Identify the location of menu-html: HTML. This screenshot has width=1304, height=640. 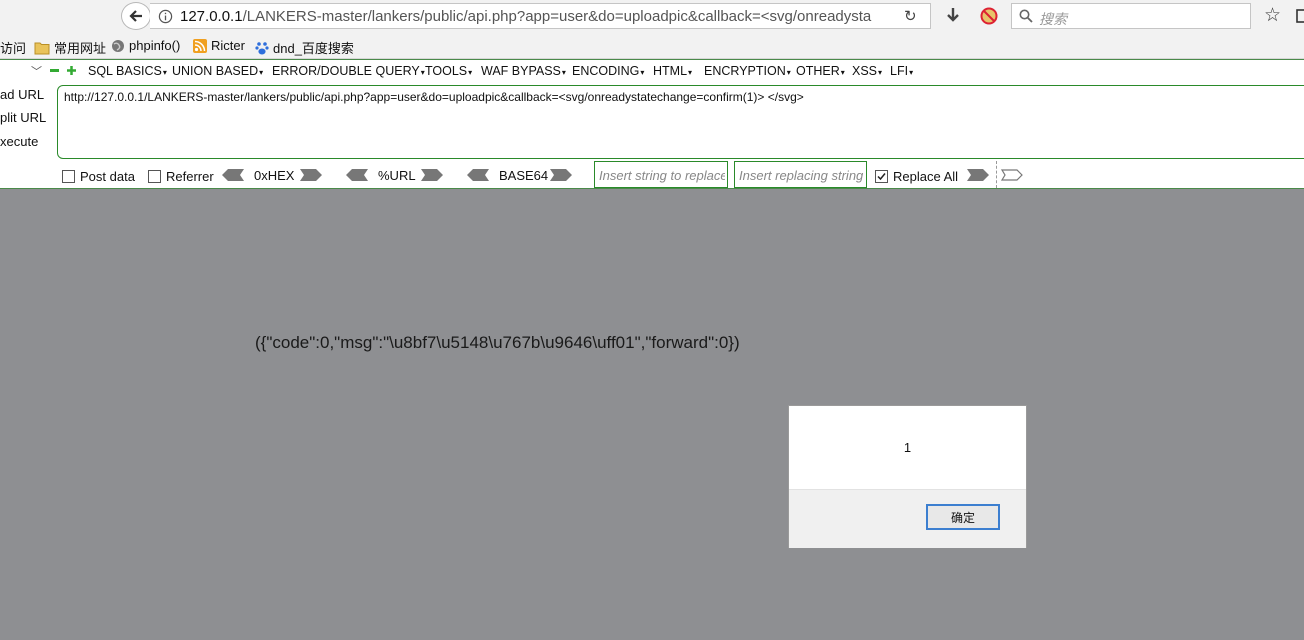
(672, 71).